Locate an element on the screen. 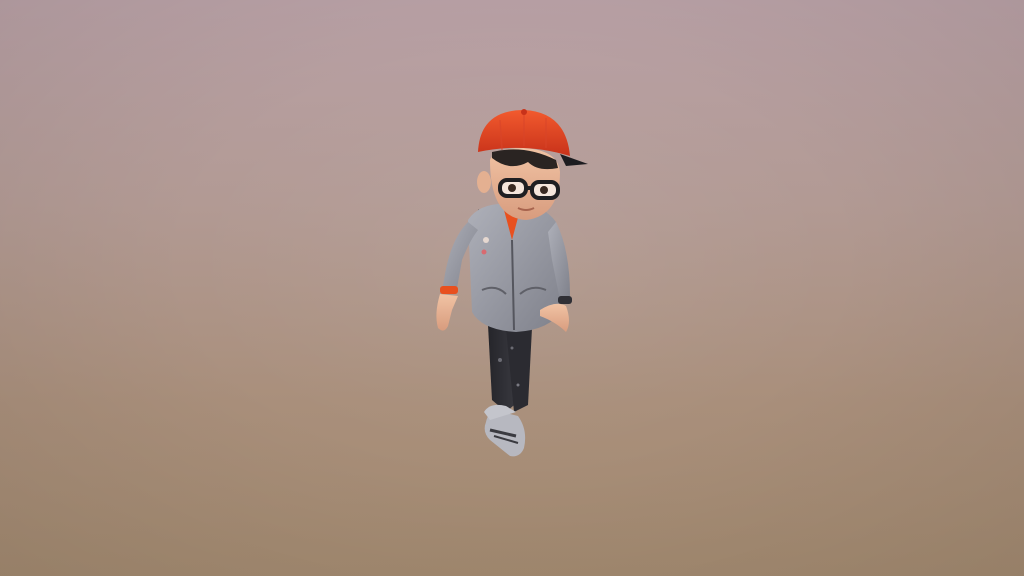 Image resolution: width=1024 pixels, height=576 pixels. pants is located at coordinates (510, 368).